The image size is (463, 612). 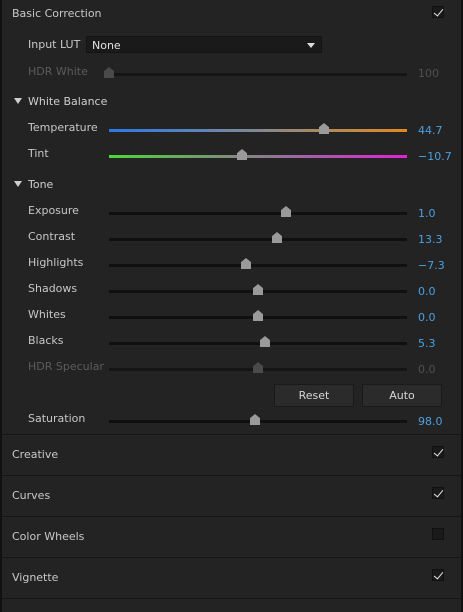 I want to click on contrast-slider-thumb, so click(x=277, y=237).